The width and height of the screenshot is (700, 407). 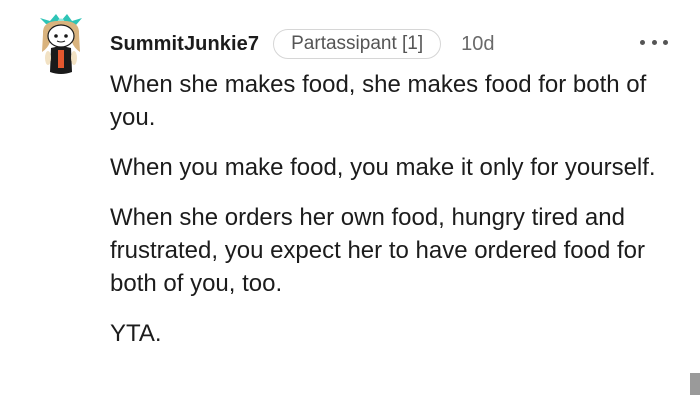 I want to click on comment-timestamp: 10d, so click(x=477, y=44).